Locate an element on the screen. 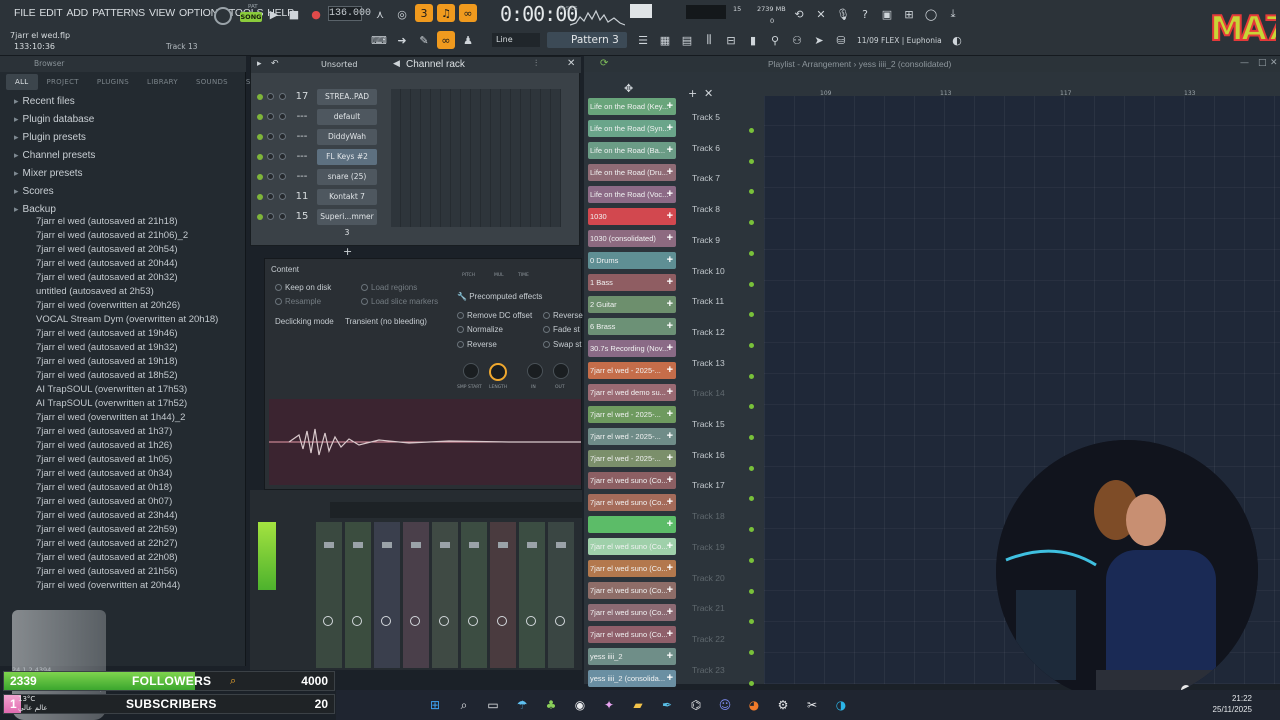 The width and height of the screenshot is (1280, 720). swap-stereo-option: Swap st is located at coordinates (562, 344).